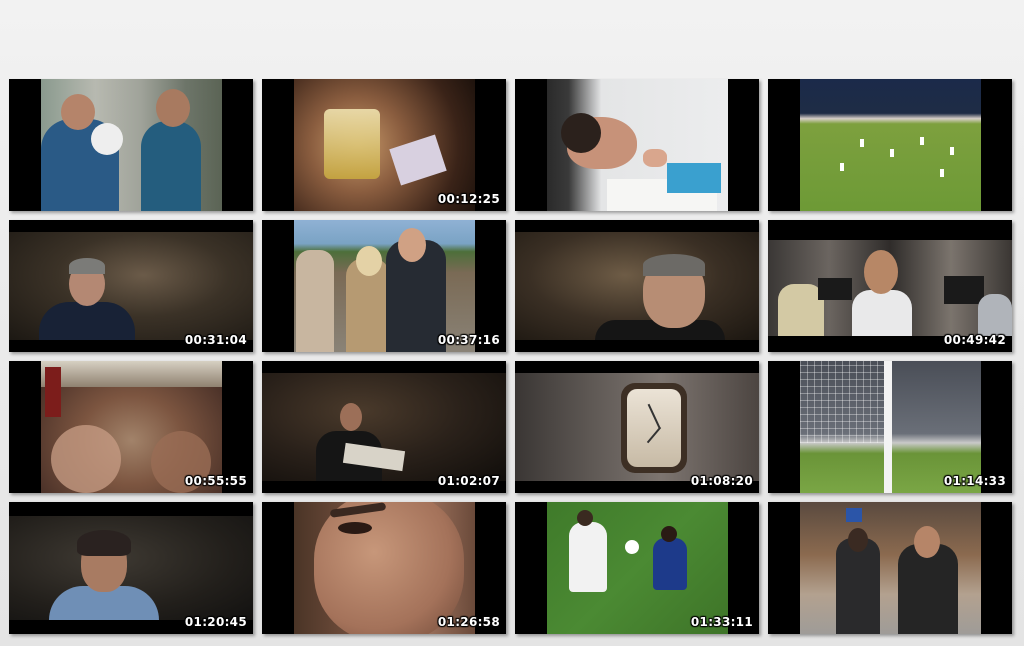 Image resolution: width=1024 pixels, height=646 pixels. Describe the element at coordinates (468, 340) in the screenshot. I see `timestamp: 00:37:16` at that location.